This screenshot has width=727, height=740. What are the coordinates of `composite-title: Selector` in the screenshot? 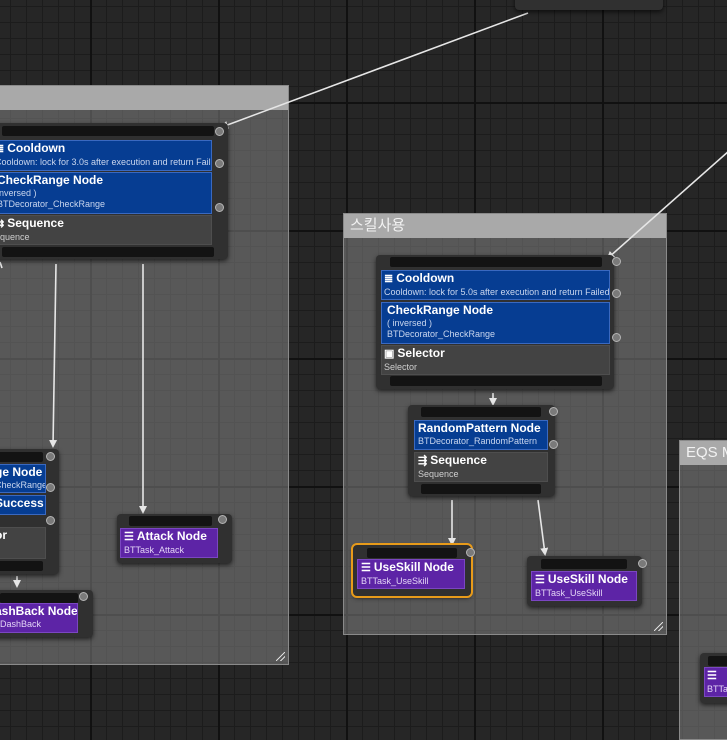 It's located at (421, 353).